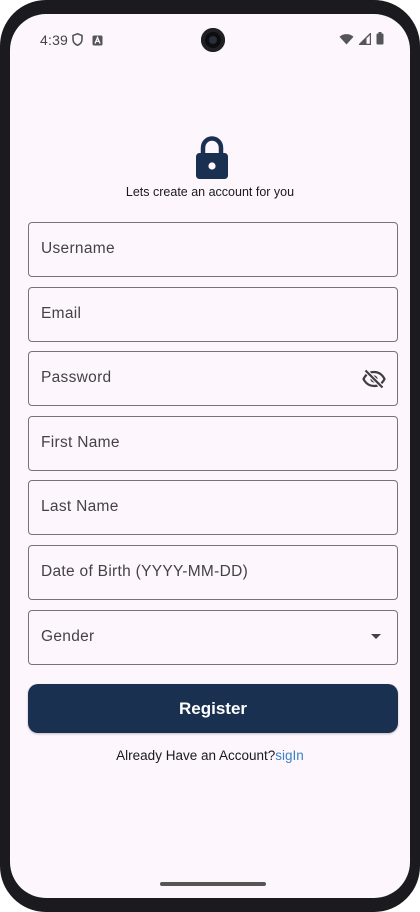 The height and width of the screenshot is (912, 420). What do you see at coordinates (97, 42) in the screenshot?
I see `a-badge-icon` at bounding box center [97, 42].